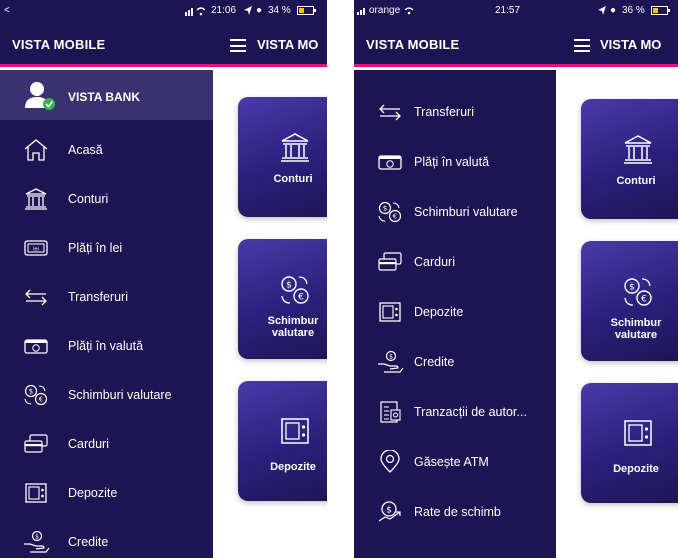  I want to click on dashboard-content: Conturi $ € Schimbur valutare Depozite, so click(270, 314).